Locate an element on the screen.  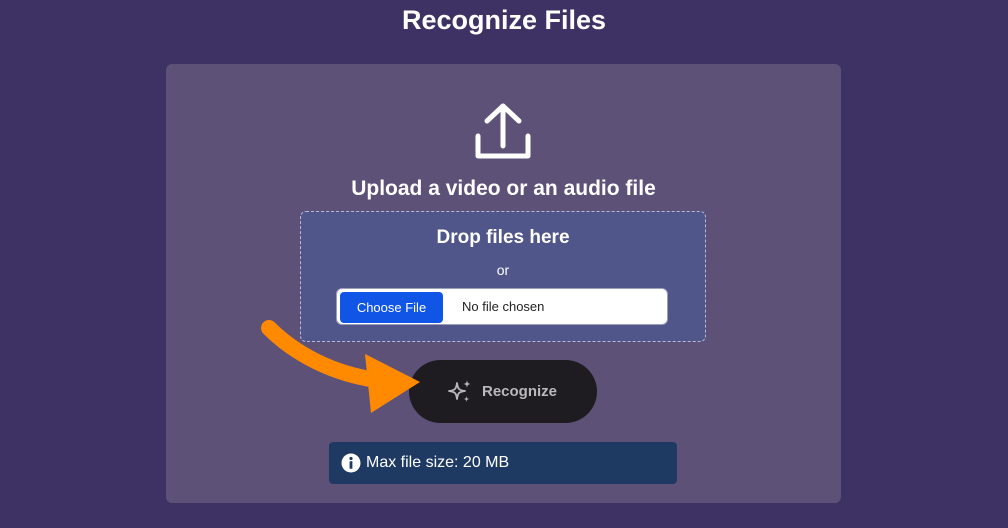
upload-heading: Upload a video or an audio file is located at coordinates (503, 188).